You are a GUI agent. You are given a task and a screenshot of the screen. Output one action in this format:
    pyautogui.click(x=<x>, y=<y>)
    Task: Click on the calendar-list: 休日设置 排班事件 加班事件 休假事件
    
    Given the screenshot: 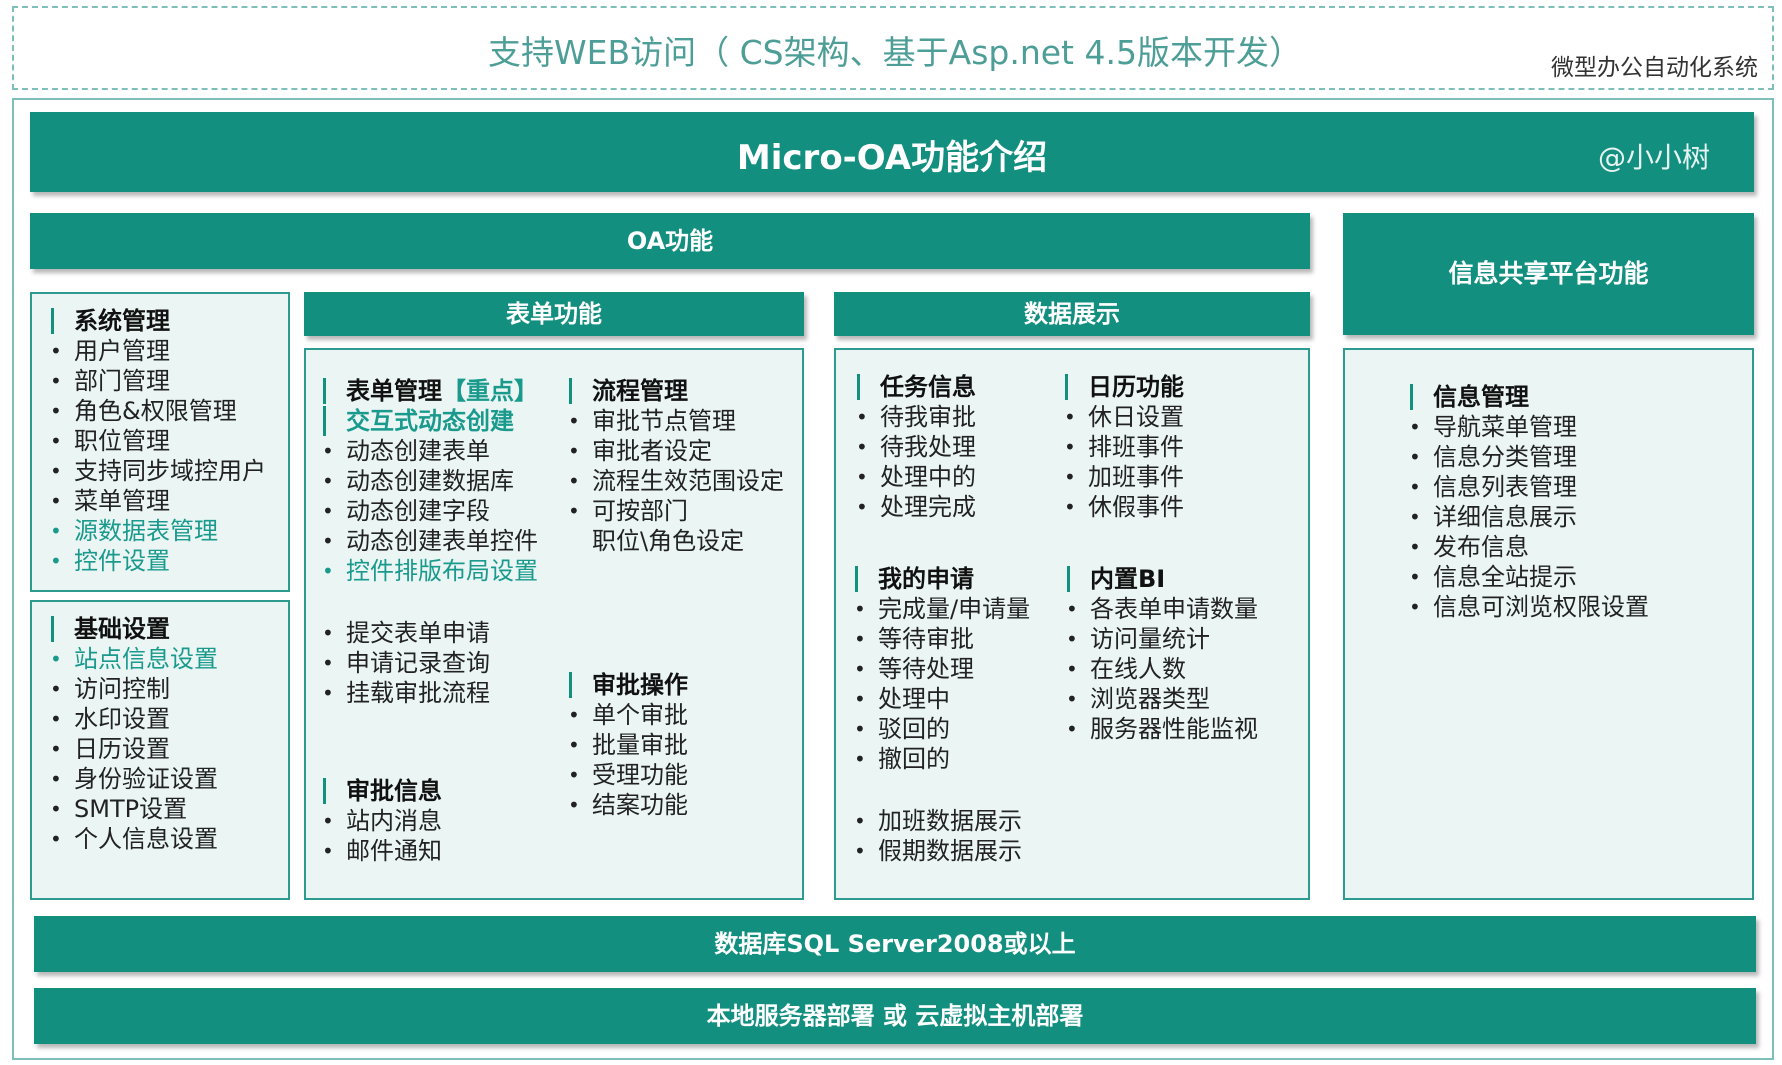 What is the action you would take?
    pyautogui.click(x=1122, y=462)
    